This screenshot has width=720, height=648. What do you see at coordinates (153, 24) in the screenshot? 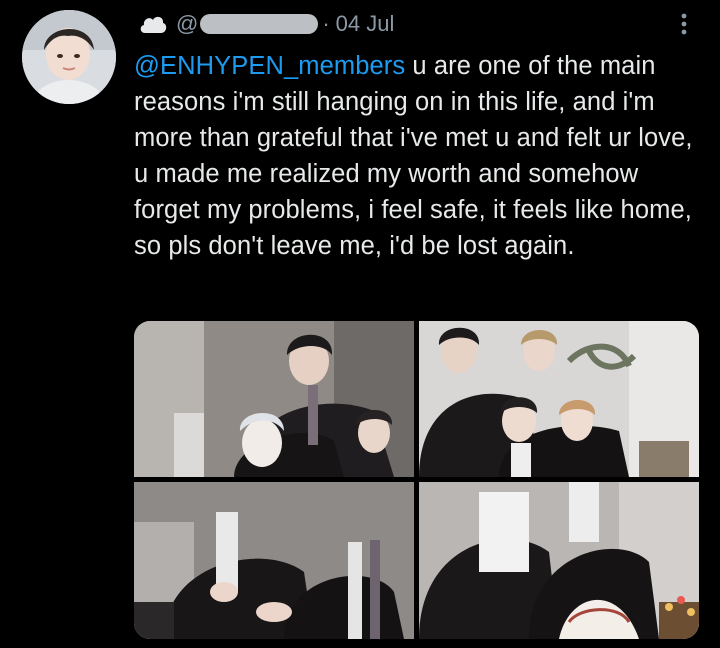
I see `cloud-icon` at bounding box center [153, 24].